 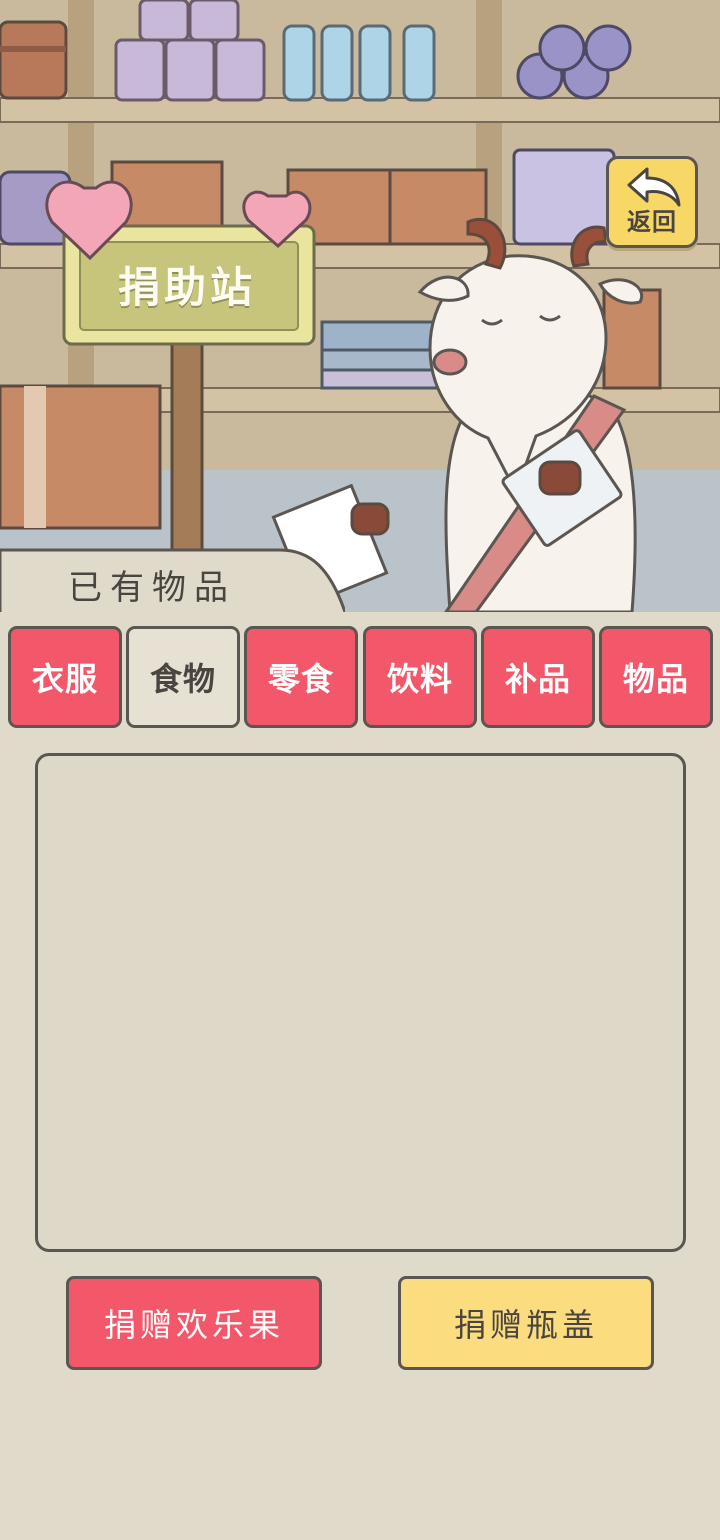 I want to click on donate-fruit-button: 捐赠欢乐果, so click(x=194, y=1323).